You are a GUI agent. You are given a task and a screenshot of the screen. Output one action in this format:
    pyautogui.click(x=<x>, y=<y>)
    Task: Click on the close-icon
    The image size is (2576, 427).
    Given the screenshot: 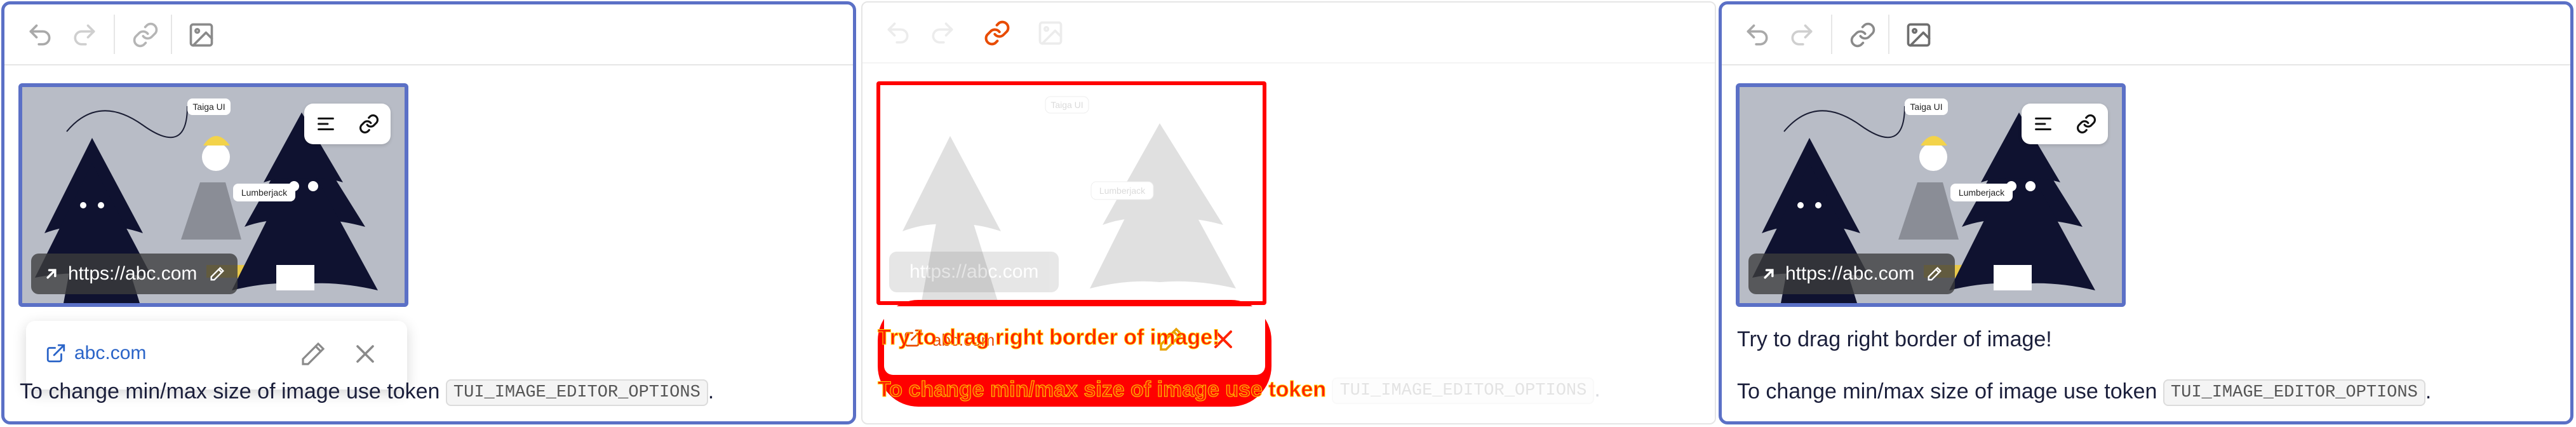 What is the action you would take?
    pyautogui.click(x=365, y=354)
    